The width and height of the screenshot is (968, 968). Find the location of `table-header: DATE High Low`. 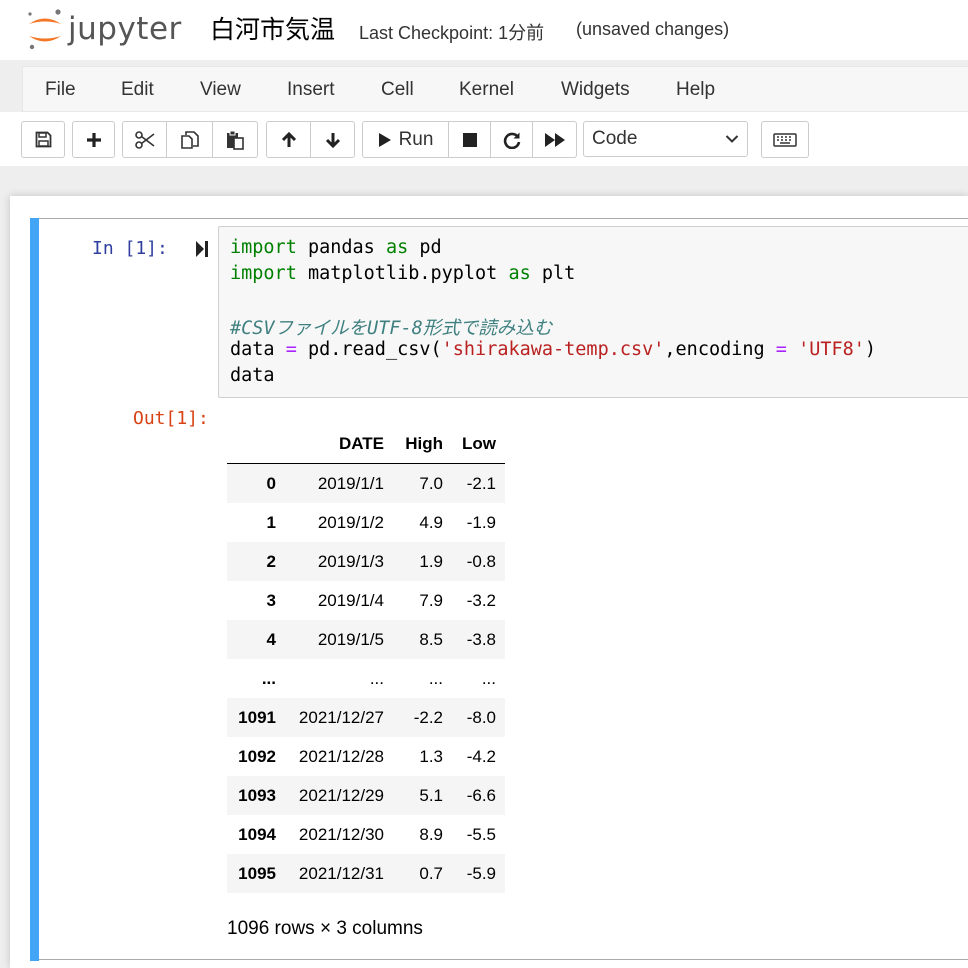

table-header: DATE High Low is located at coordinates (366, 444).